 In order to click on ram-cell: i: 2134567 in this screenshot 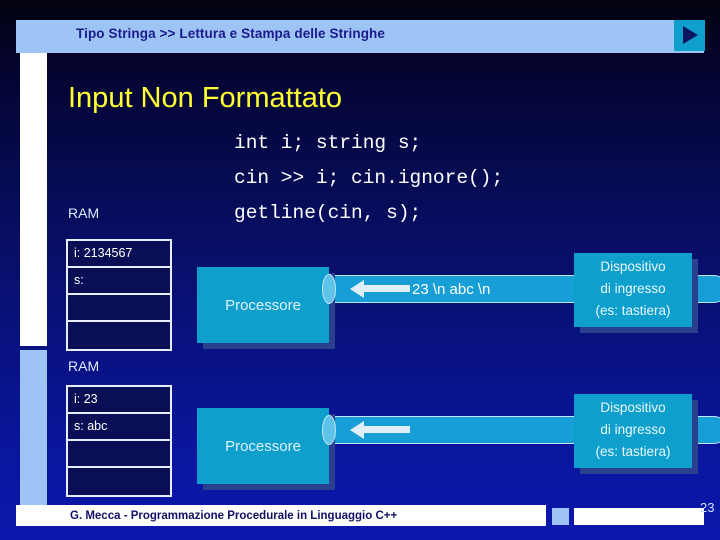, I will do `click(119, 254)`.